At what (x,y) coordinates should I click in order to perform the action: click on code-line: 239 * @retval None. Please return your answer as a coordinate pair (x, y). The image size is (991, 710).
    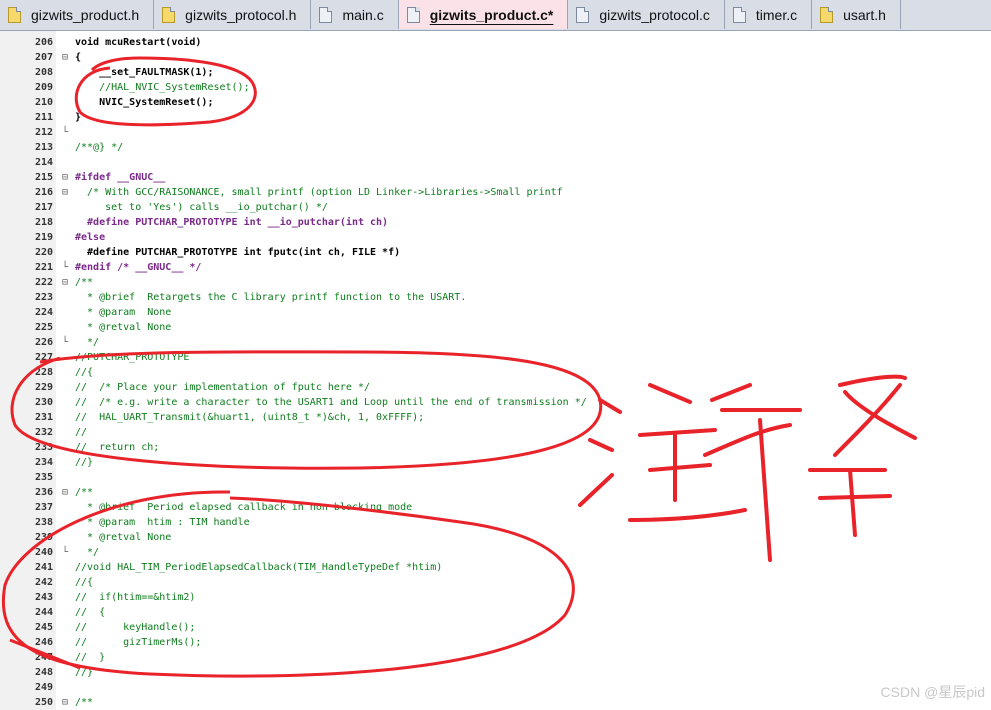
    Looking at the image, I should click on (495, 537).